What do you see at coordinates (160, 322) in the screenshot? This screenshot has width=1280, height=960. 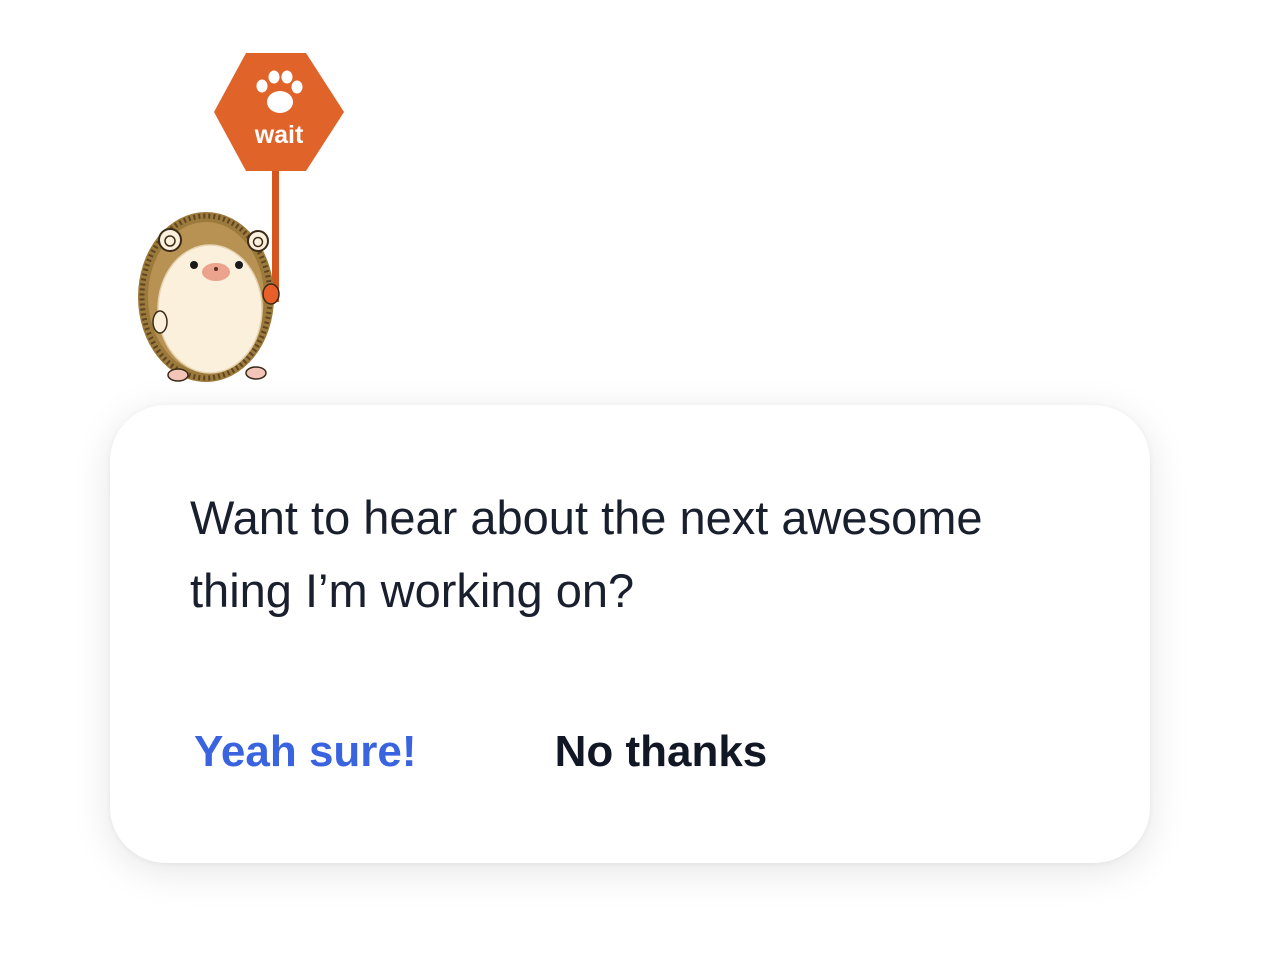 I see `hedgehog-arm-left` at bounding box center [160, 322].